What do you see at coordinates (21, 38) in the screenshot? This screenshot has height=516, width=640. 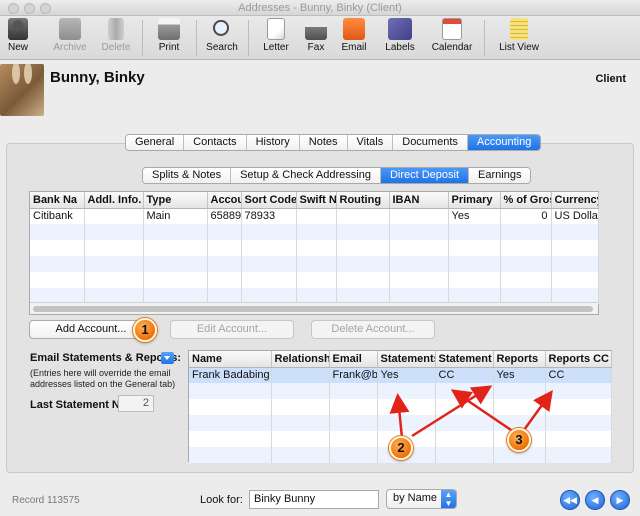 I see `new-button: New` at bounding box center [21, 38].